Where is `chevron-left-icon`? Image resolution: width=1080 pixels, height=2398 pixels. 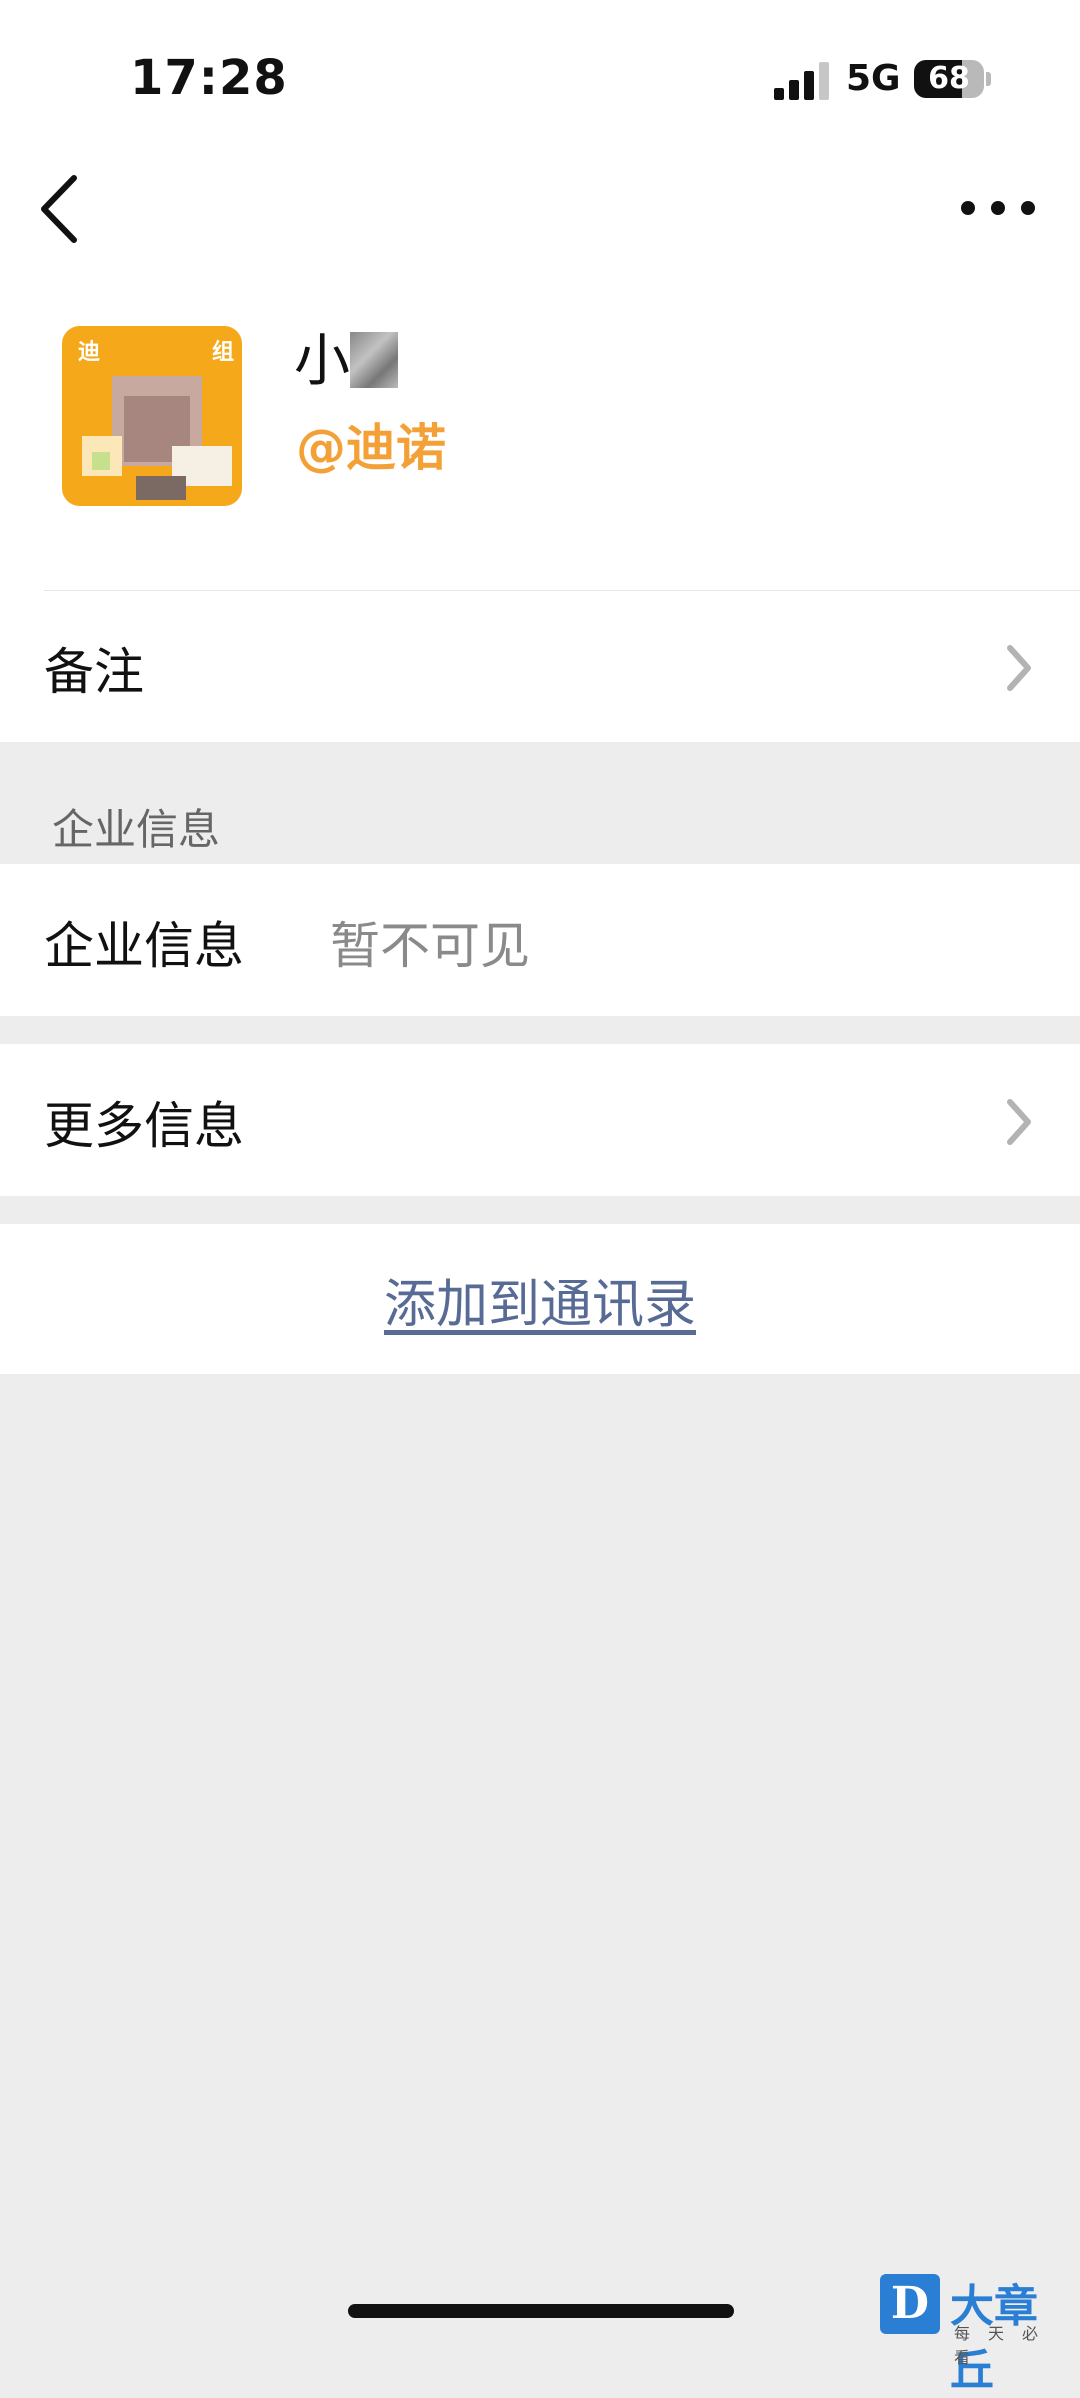 chevron-left-icon is located at coordinates (59, 209).